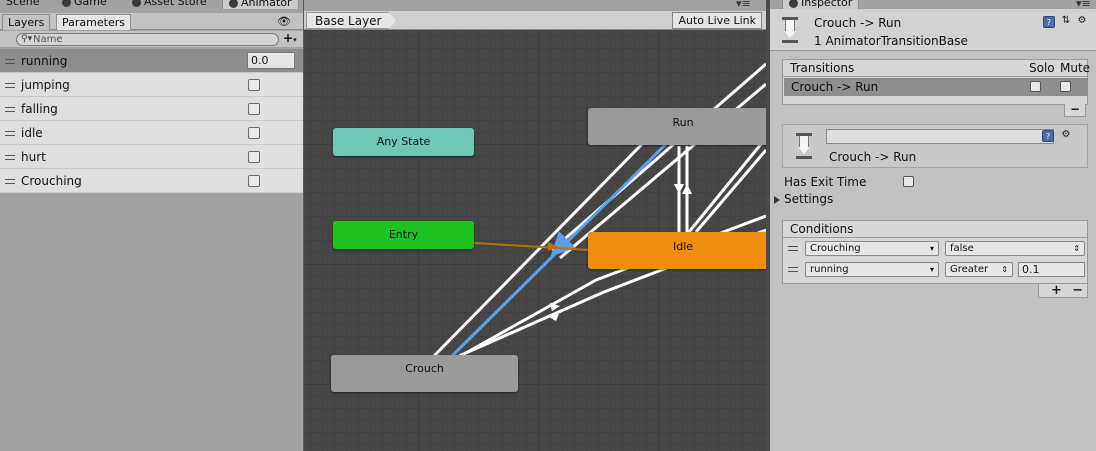 Image resolution: width=1096 pixels, height=451 pixels. Describe the element at coordinates (931, 248) in the screenshot. I see `dropdown-arrow-icon: ▾` at that location.